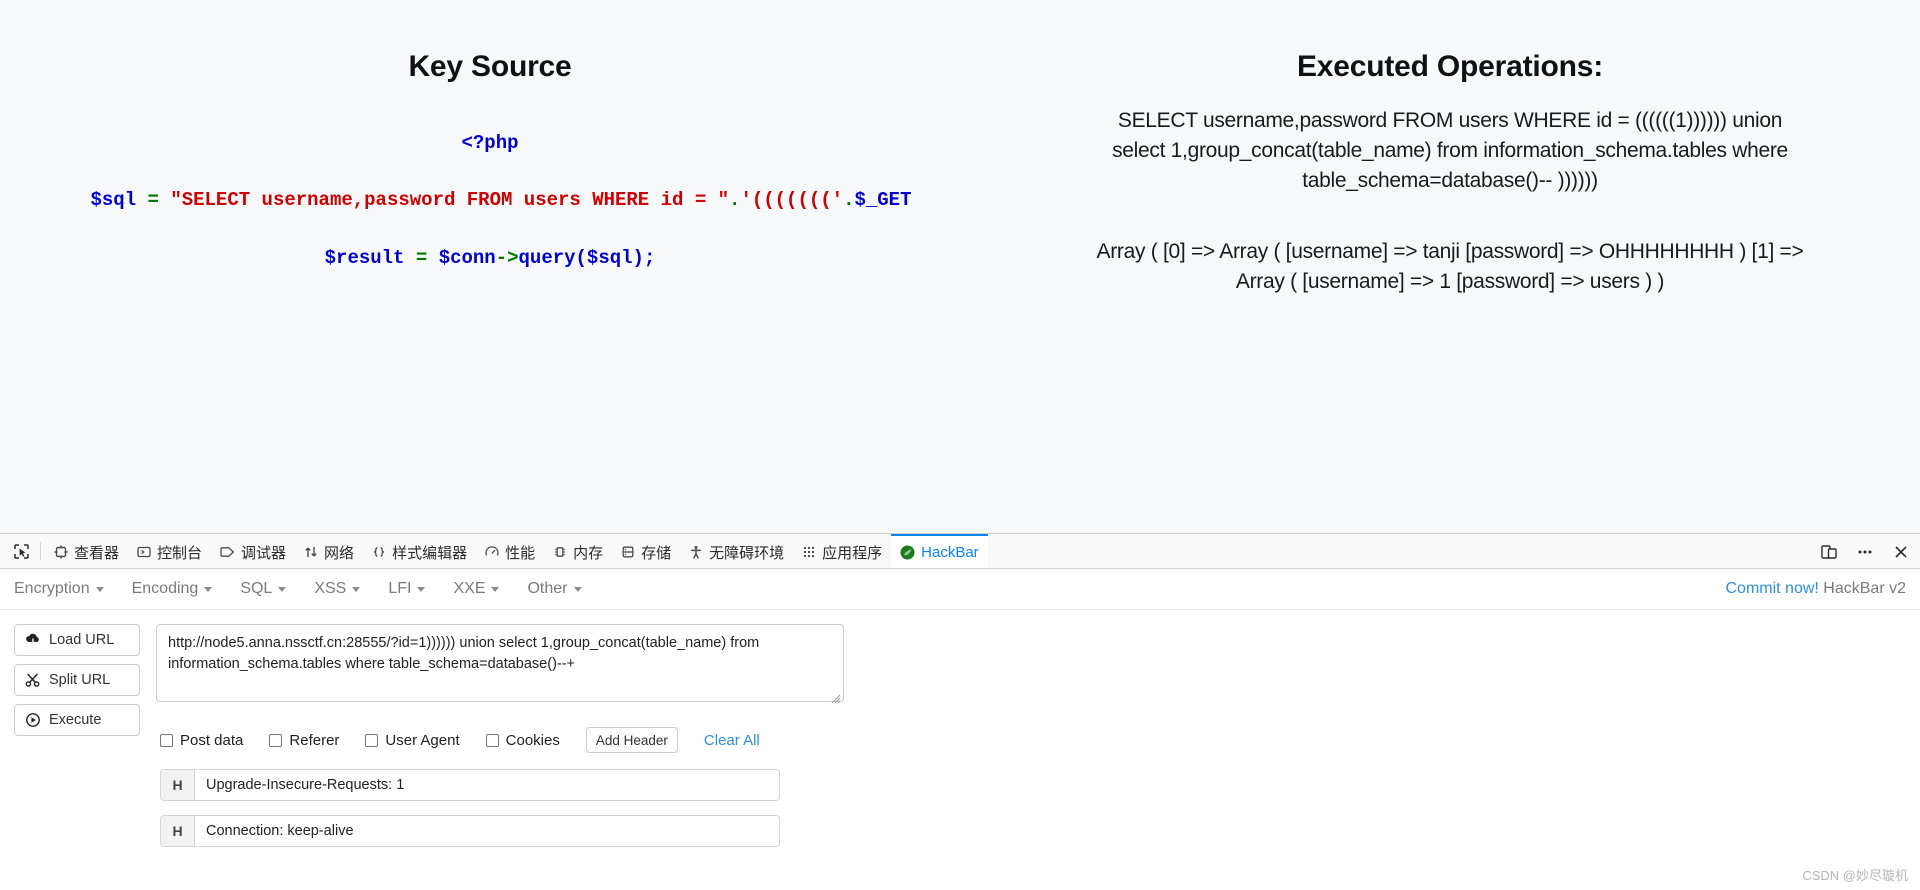  I want to click on clear-all-button: Clear All, so click(732, 740).